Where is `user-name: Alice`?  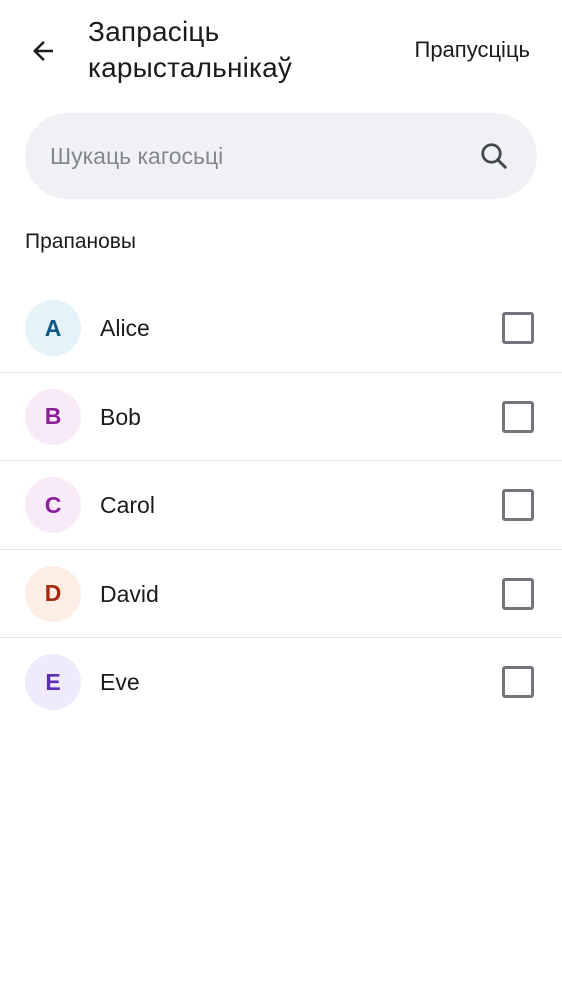 user-name: Alice is located at coordinates (125, 328).